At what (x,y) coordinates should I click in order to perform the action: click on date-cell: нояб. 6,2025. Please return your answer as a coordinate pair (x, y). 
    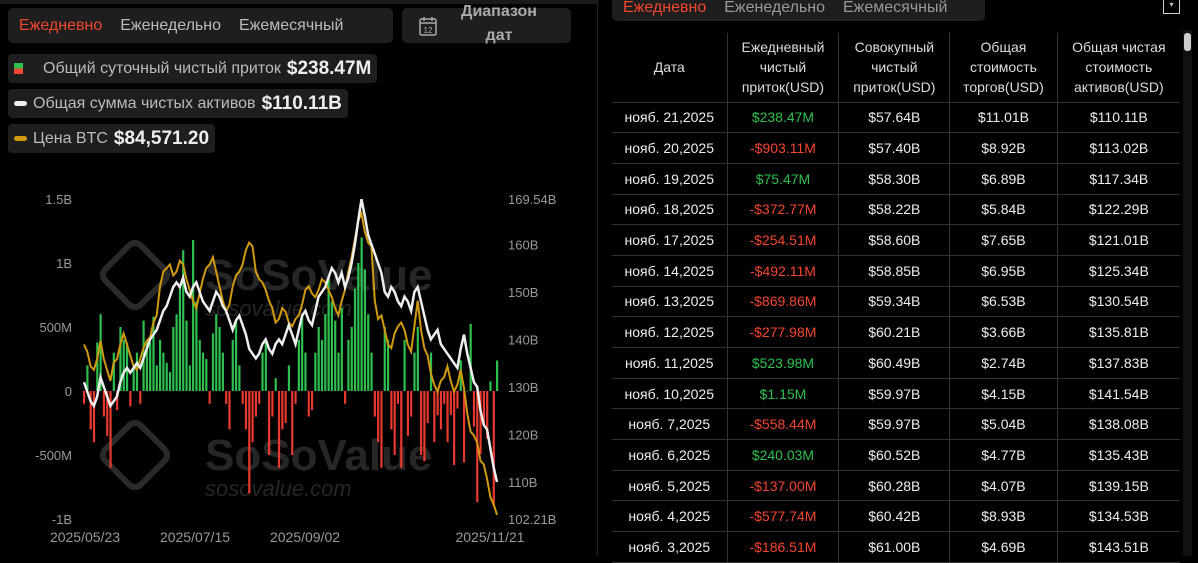
    Looking at the image, I should click on (670, 455).